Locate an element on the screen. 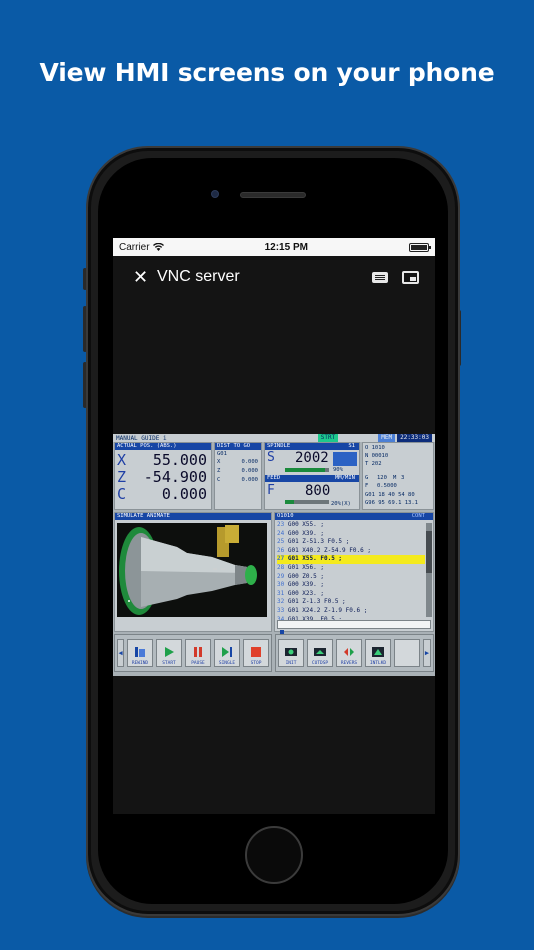  softkey-bar-left: ◀ REWIND START PAUSE SINGLE STOP is located at coordinates (193, 653).